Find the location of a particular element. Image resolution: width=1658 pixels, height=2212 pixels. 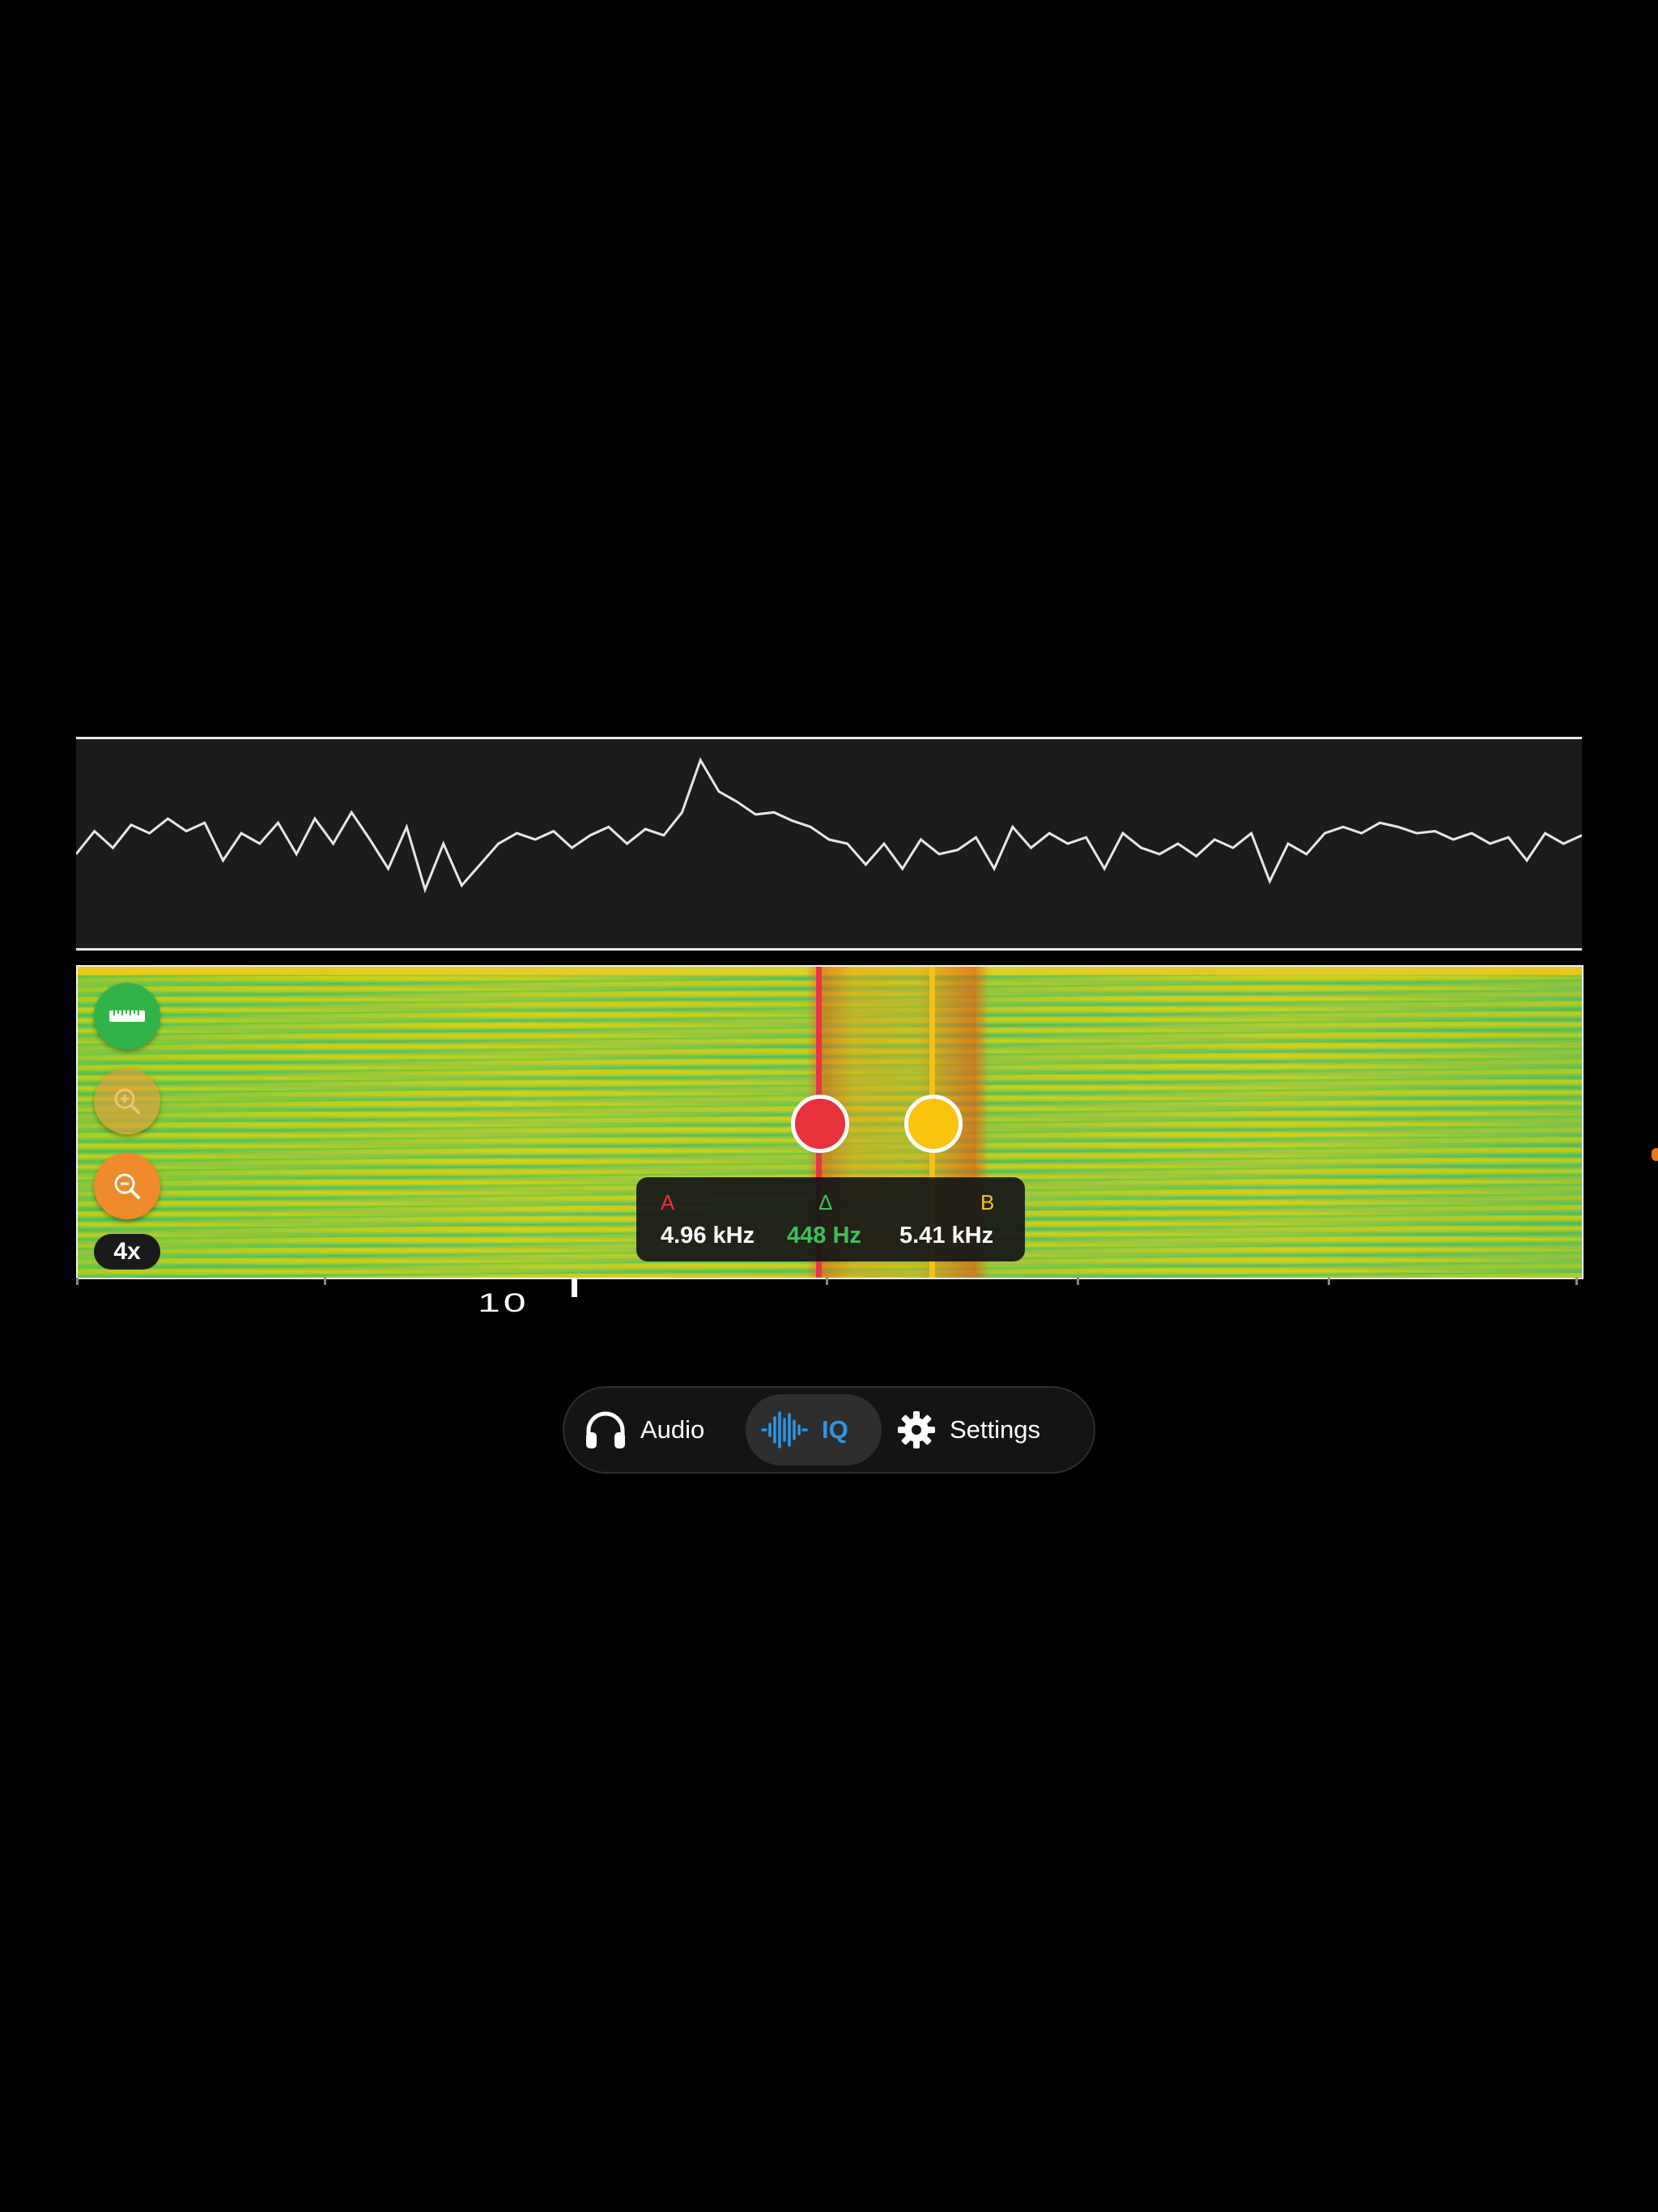

zoom-in-icon is located at coordinates (127, 1101).